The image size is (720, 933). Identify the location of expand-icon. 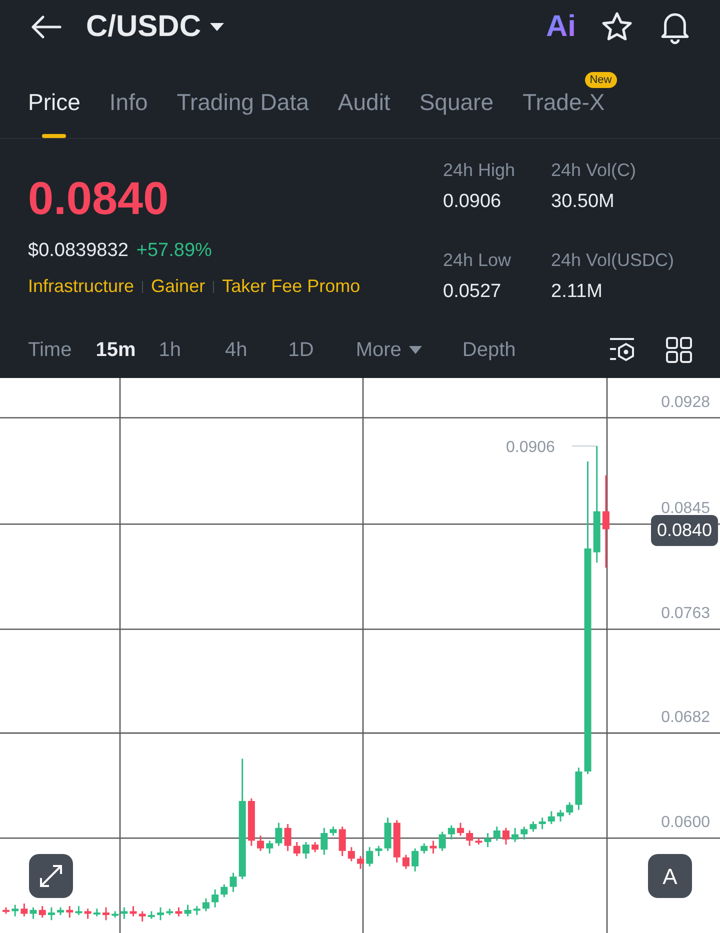
(51, 876).